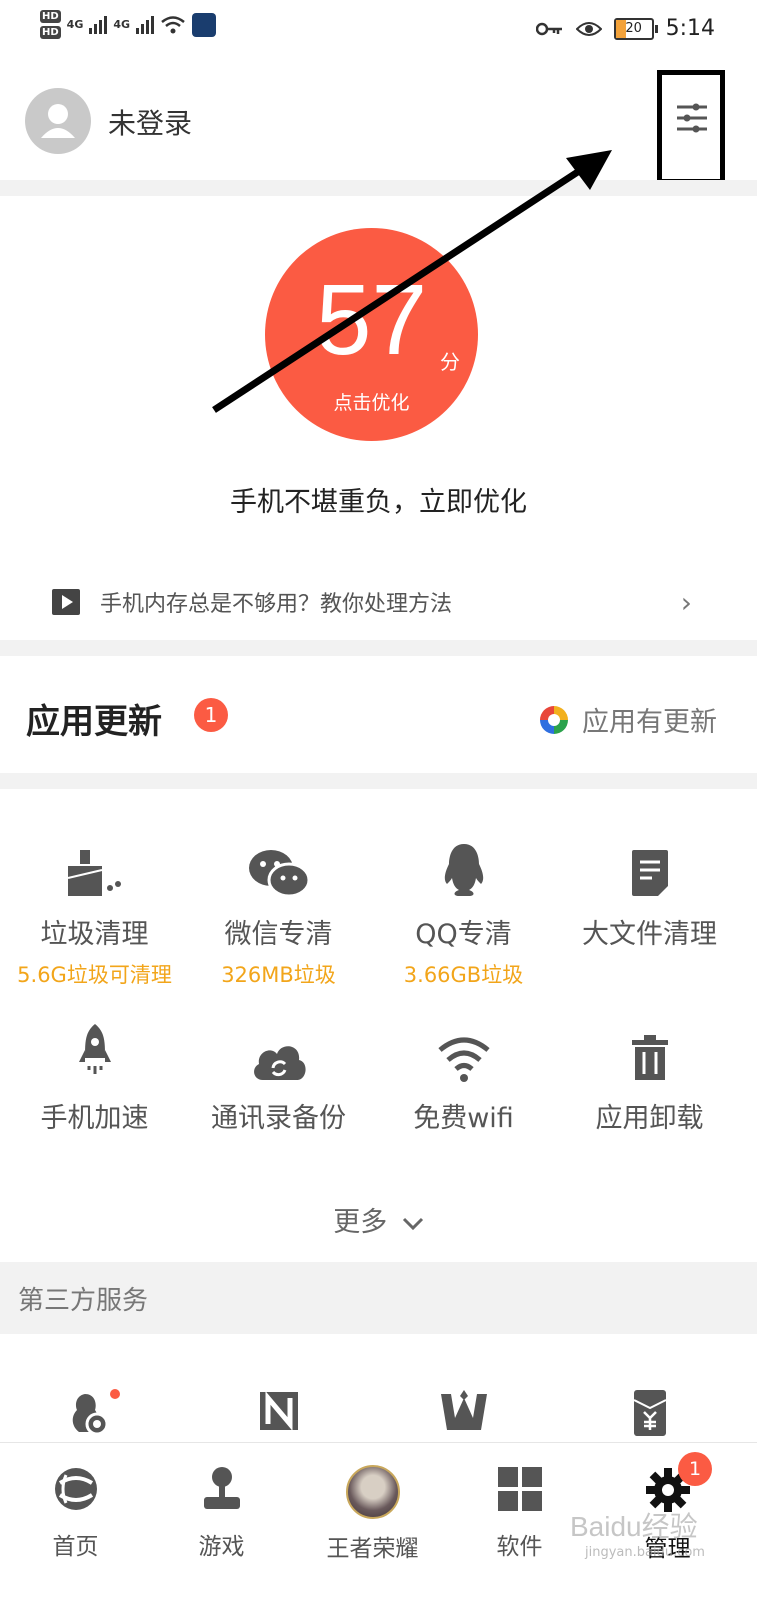 The image size is (757, 1601). I want to click on network-label-1: 4G, so click(75, 24).